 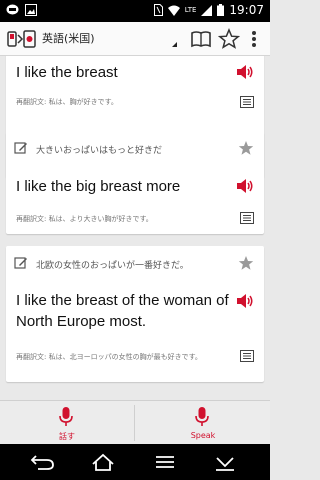 What do you see at coordinates (12, 9) in the screenshot?
I see `line-app-icon` at bounding box center [12, 9].